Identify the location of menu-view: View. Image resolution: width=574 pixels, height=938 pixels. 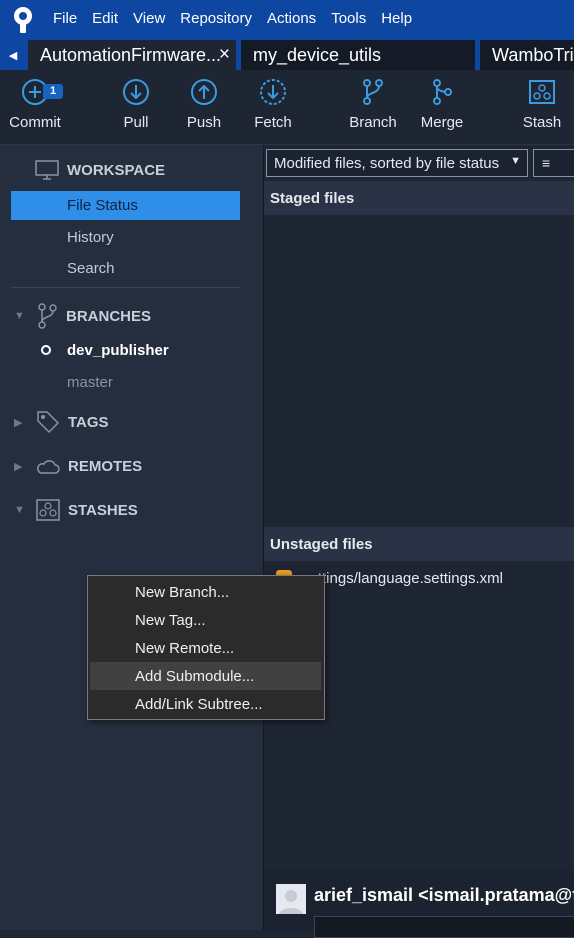
(149, 18).